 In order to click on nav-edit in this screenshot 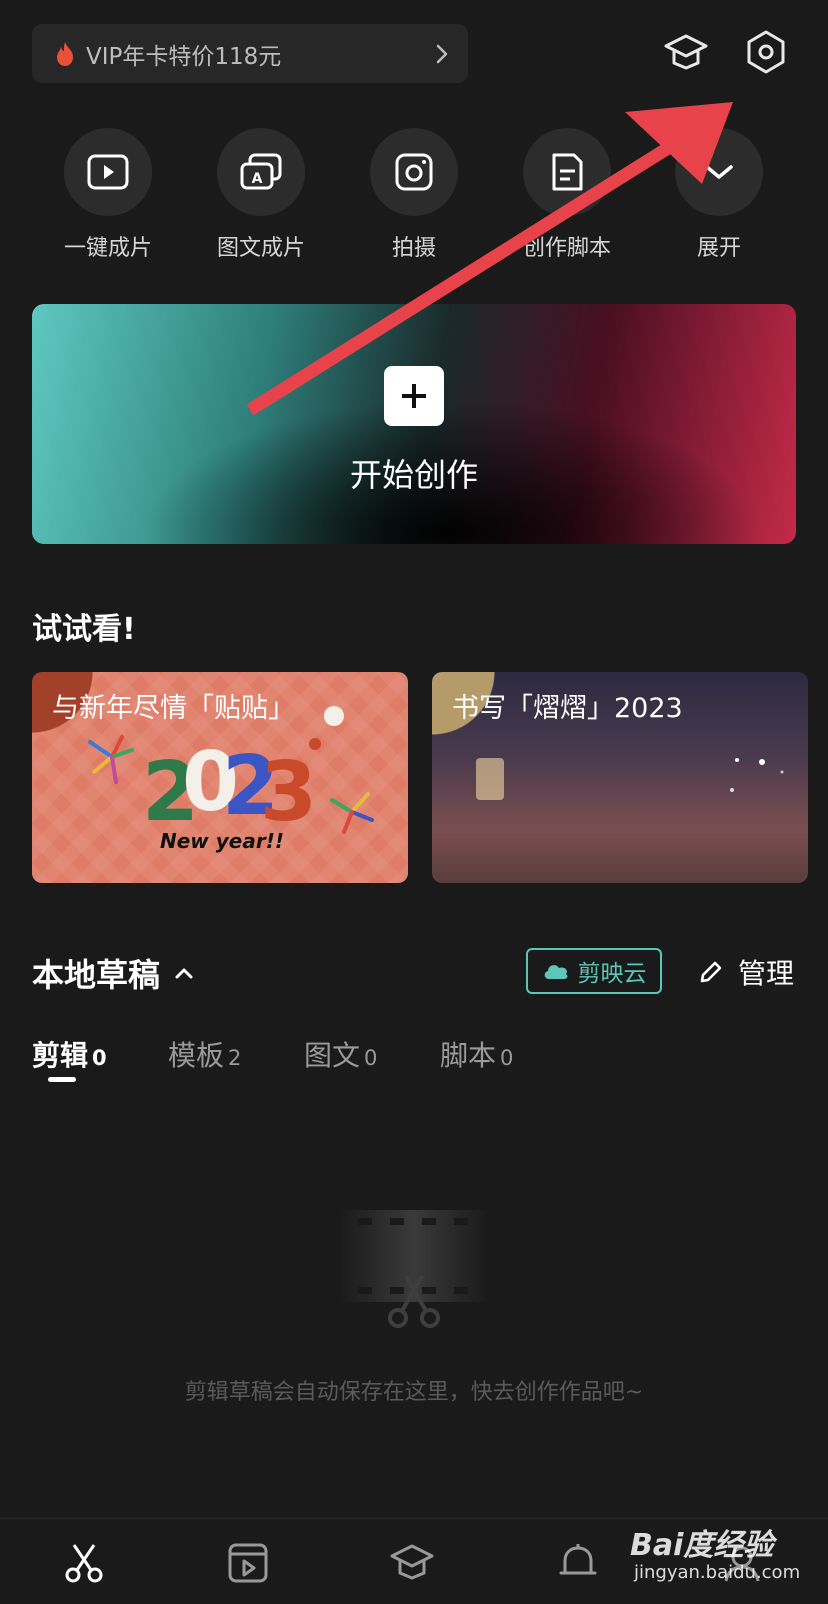, I will do `click(84, 1571)`.